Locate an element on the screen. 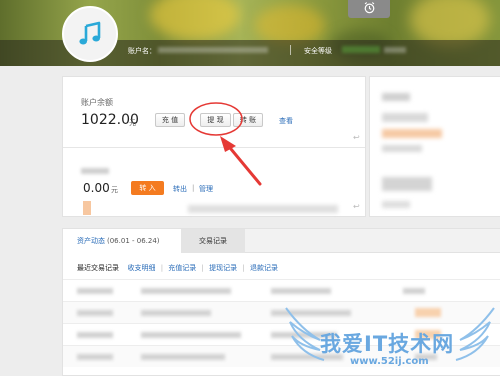 The image size is (500, 376). tab-asset-activity-date: (06.01 - 06.24) is located at coordinates (133, 241).